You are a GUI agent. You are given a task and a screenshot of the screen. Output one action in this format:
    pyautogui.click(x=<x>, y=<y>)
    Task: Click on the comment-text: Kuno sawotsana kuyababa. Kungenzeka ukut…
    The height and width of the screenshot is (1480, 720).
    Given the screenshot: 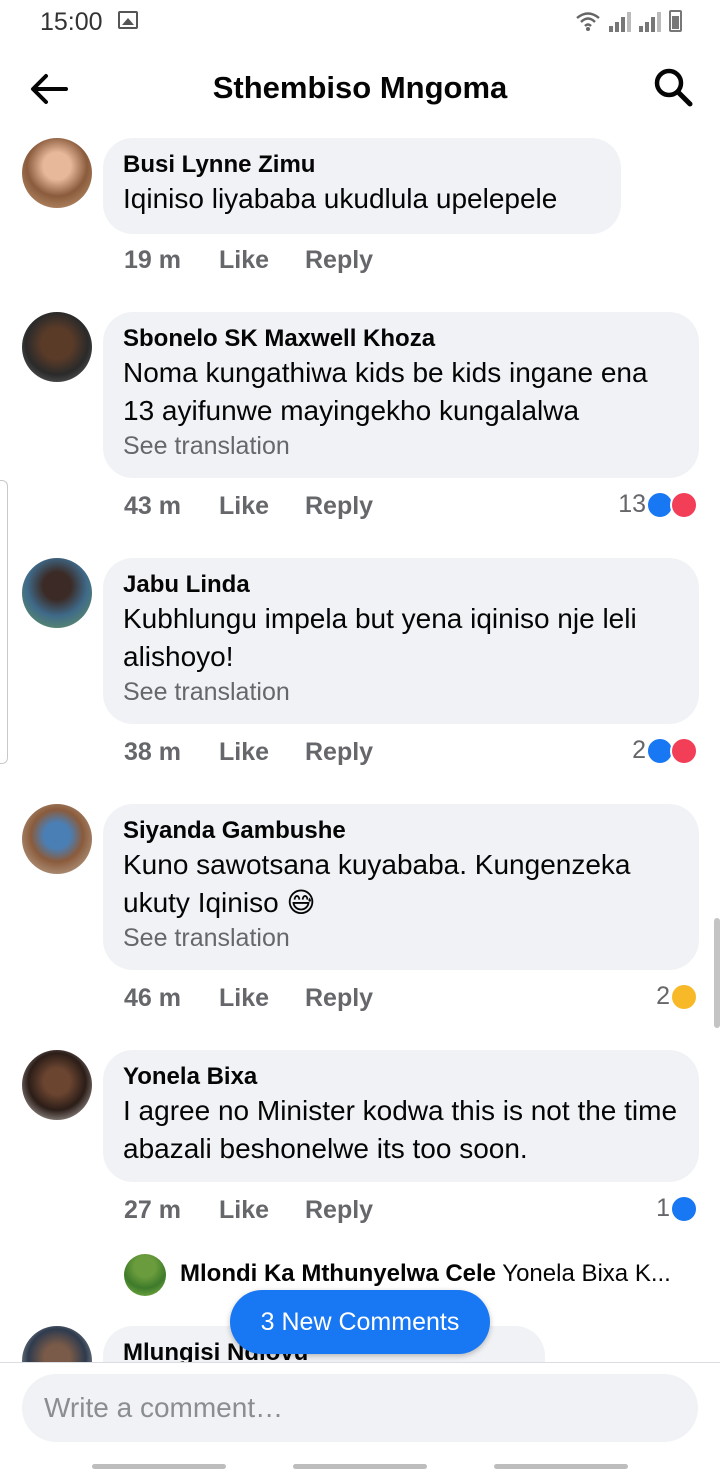 What is the action you would take?
    pyautogui.click(x=377, y=883)
    